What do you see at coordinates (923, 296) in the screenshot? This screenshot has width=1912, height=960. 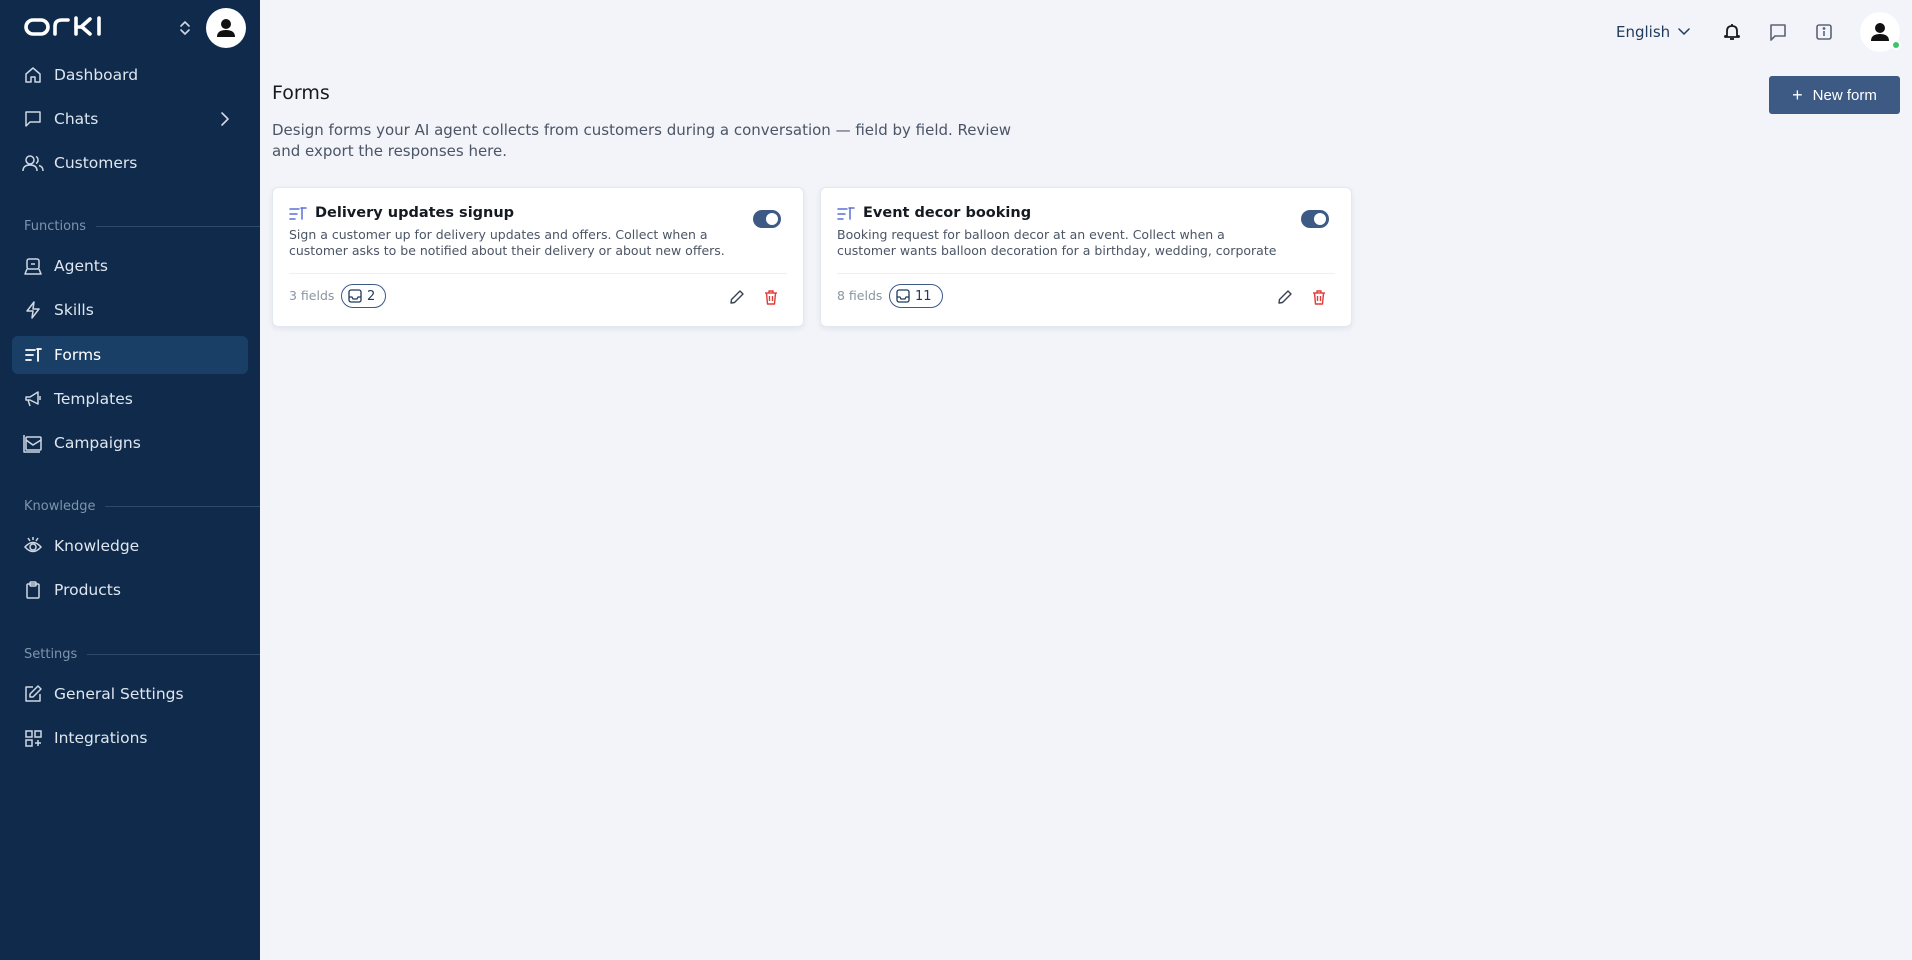 I see `responses-count: 11` at bounding box center [923, 296].